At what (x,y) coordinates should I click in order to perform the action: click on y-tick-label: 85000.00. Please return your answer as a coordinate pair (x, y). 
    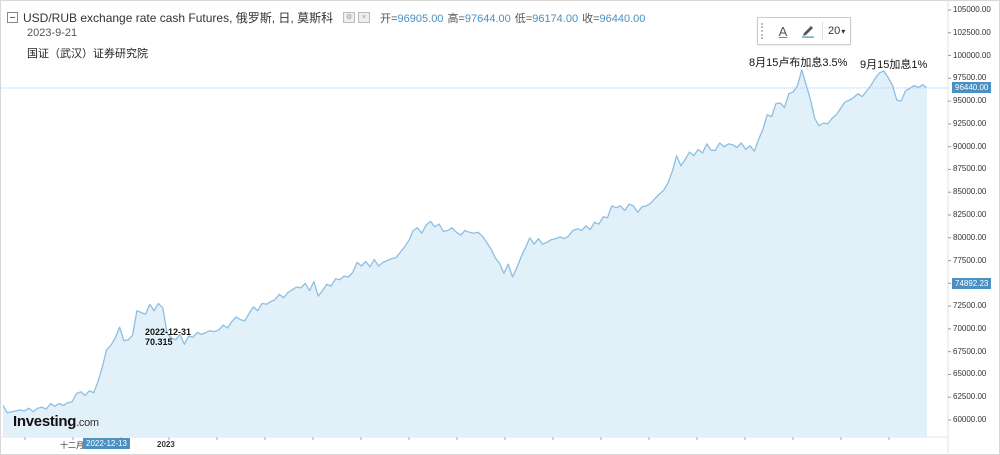
    Looking at the image, I should click on (970, 192).